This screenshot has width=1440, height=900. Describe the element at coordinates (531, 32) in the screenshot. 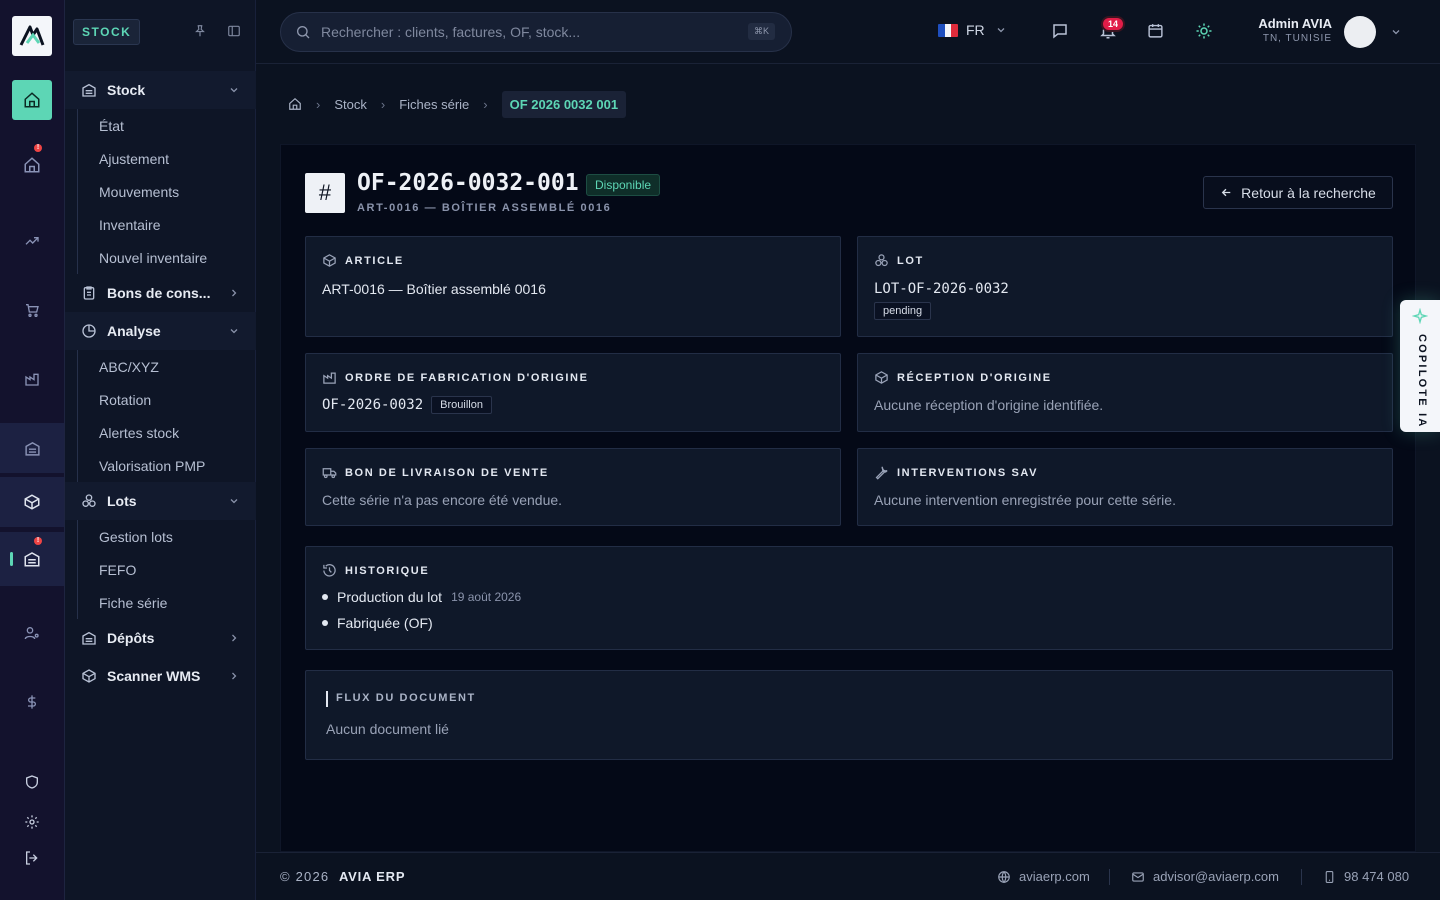

I see `search-input` at that location.